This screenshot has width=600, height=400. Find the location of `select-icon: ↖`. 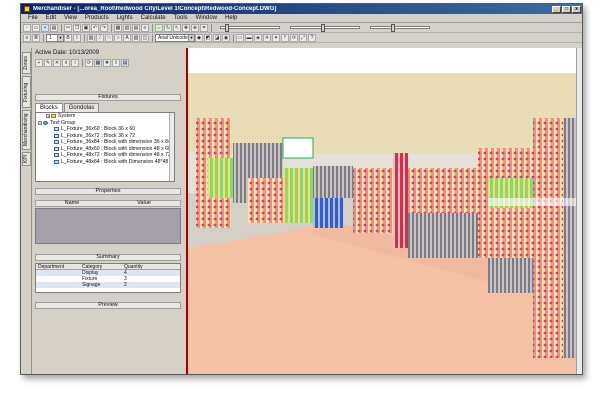

select-icon: ↖ is located at coordinates (177, 27).